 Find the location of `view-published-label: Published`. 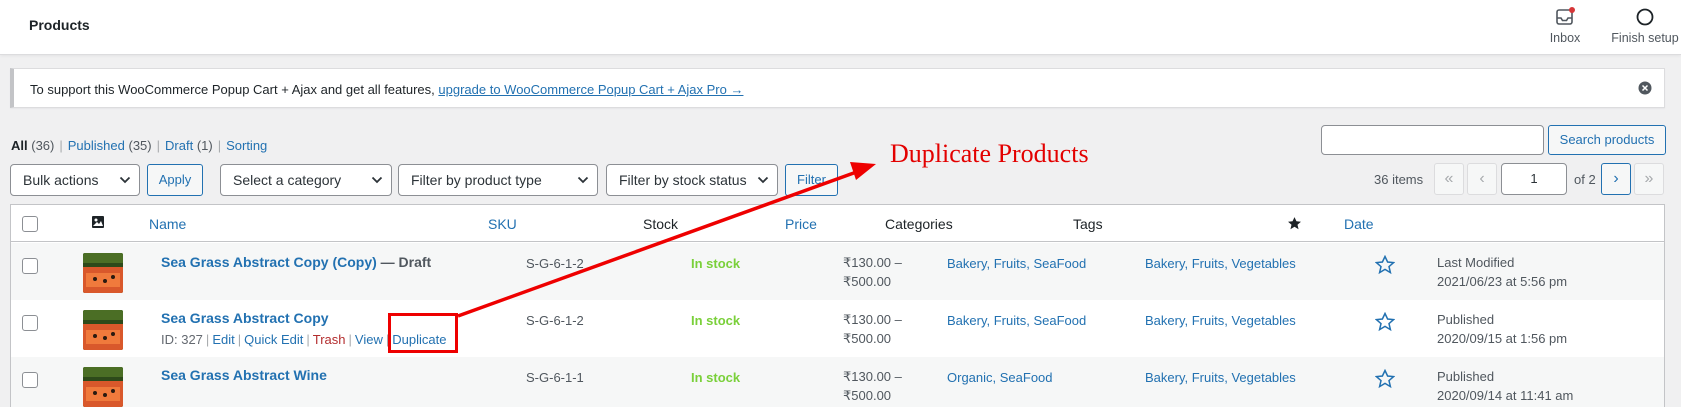

view-published-label: Published is located at coordinates (96, 145).